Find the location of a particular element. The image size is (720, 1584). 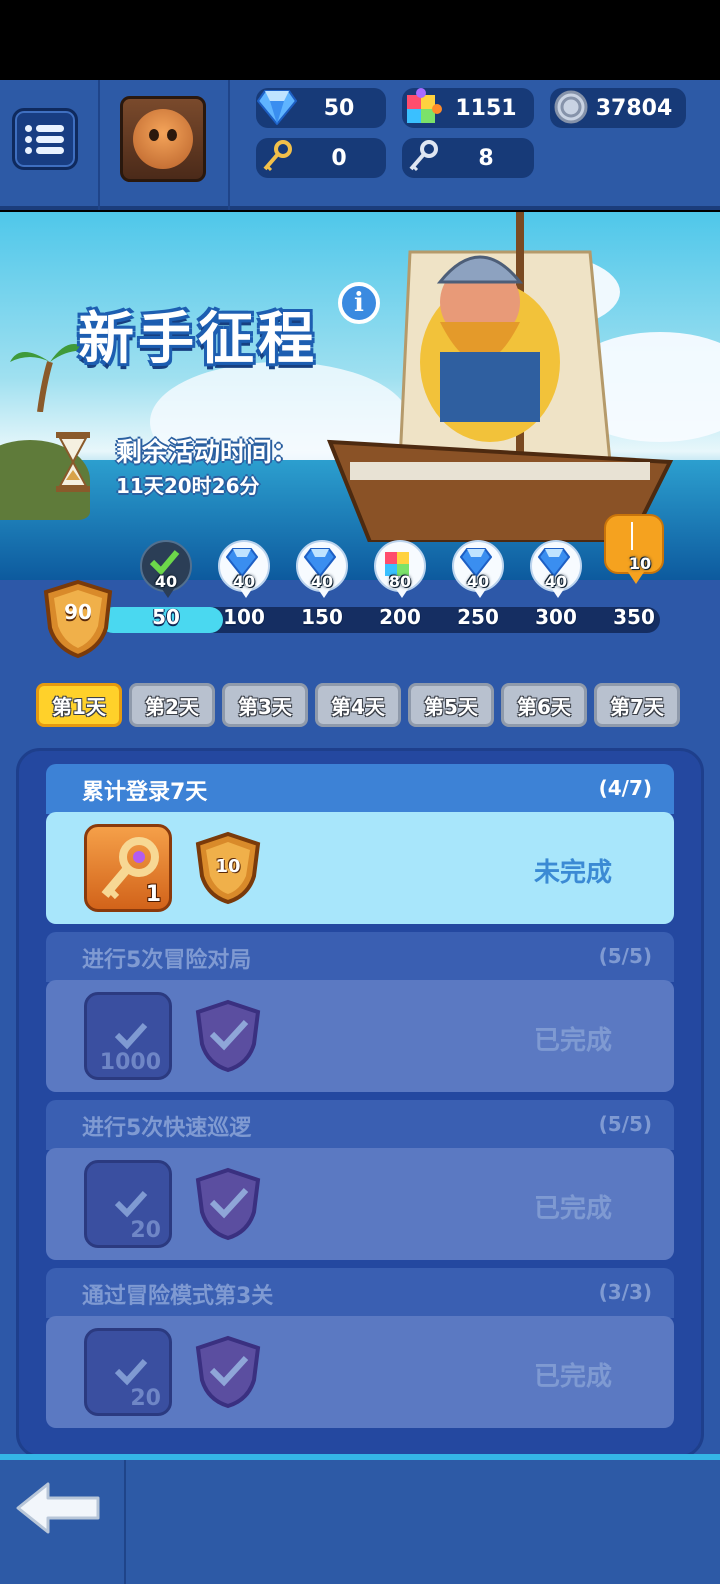

diamond-icon is located at coordinates (277, 107).